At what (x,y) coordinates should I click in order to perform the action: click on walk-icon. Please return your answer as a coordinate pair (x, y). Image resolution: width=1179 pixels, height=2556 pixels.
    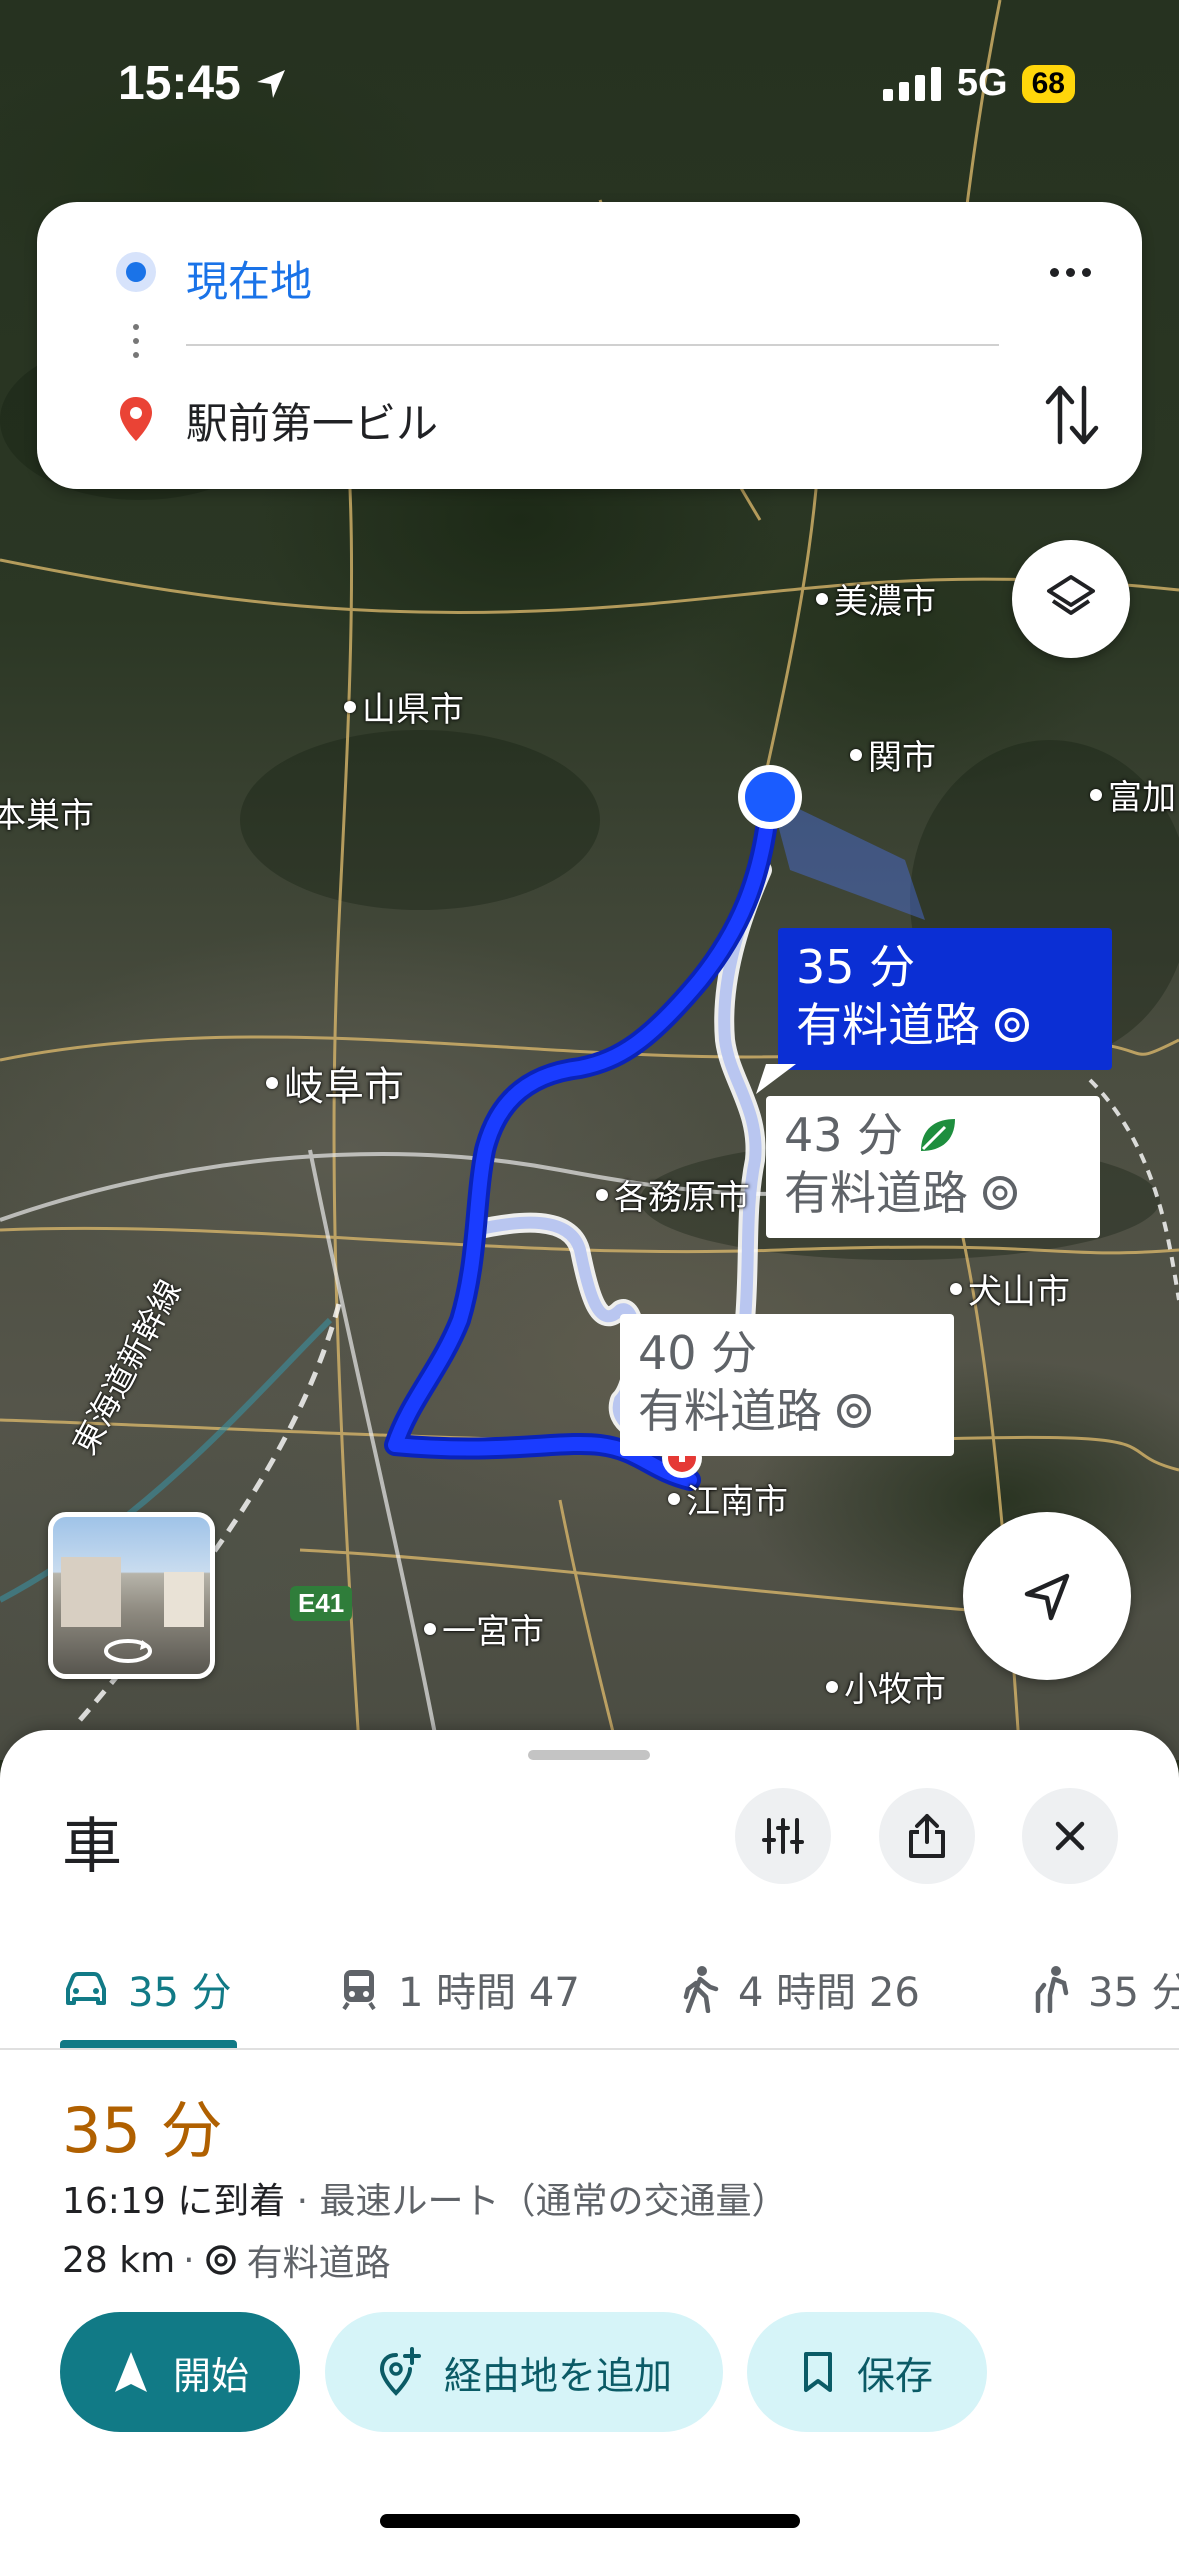
    Looking at the image, I should click on (701, 1989).